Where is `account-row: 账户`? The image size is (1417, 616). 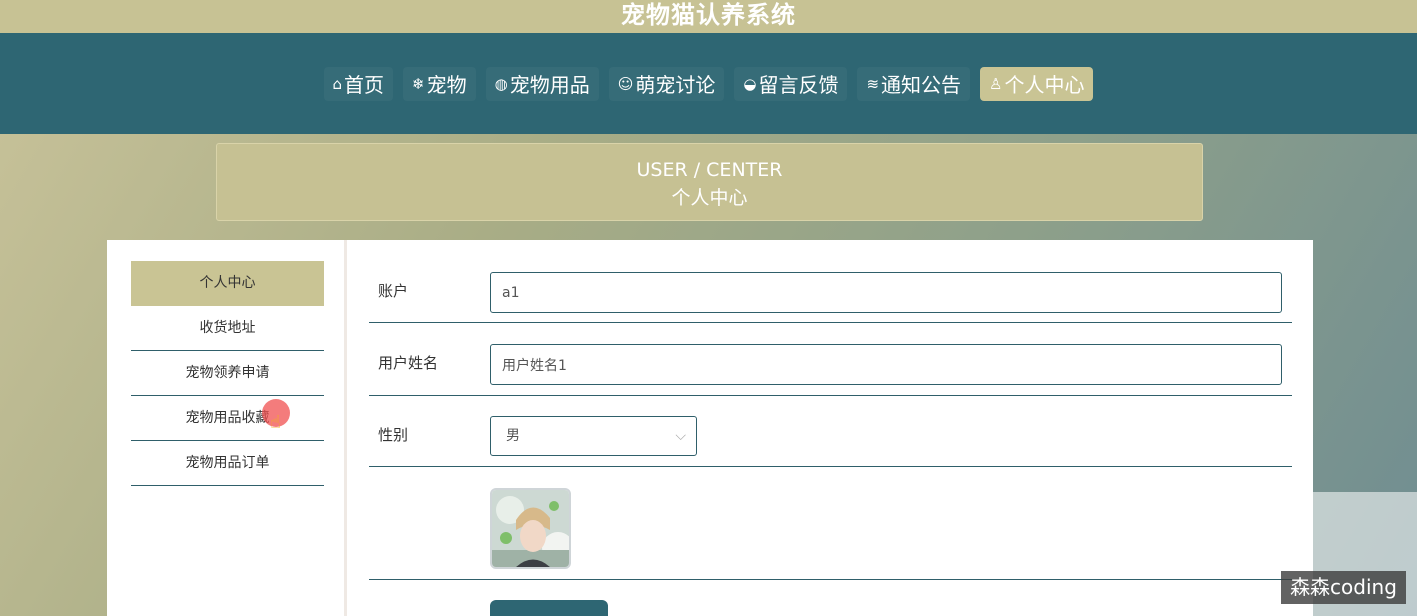
account-row: 账户 is located at coordinates (830, 281).